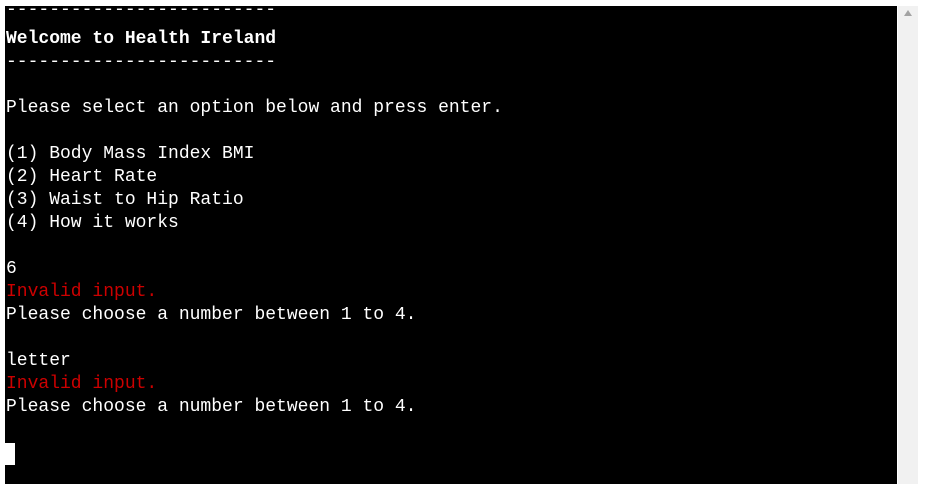  What do you see at coordinates (125, 200) in the screenshot?
I see `menu-option-waist-hip: (3) Waist to Hip Ratio` at bounding box center [125, 200].